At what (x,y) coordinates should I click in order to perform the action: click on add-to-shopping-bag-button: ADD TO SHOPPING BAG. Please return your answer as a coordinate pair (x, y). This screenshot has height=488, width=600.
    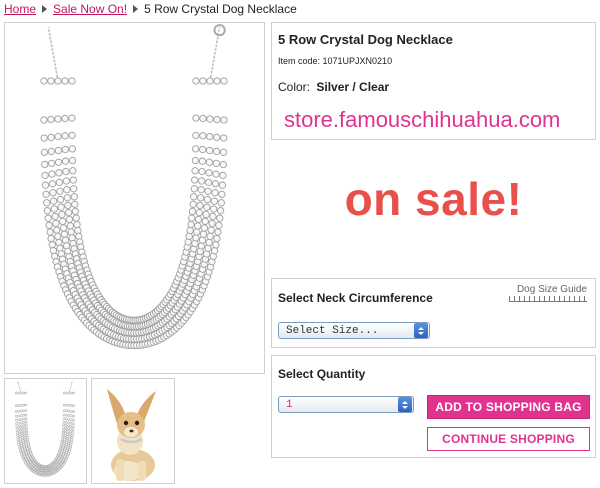
    Looking at the image, I should click on (508, 407).